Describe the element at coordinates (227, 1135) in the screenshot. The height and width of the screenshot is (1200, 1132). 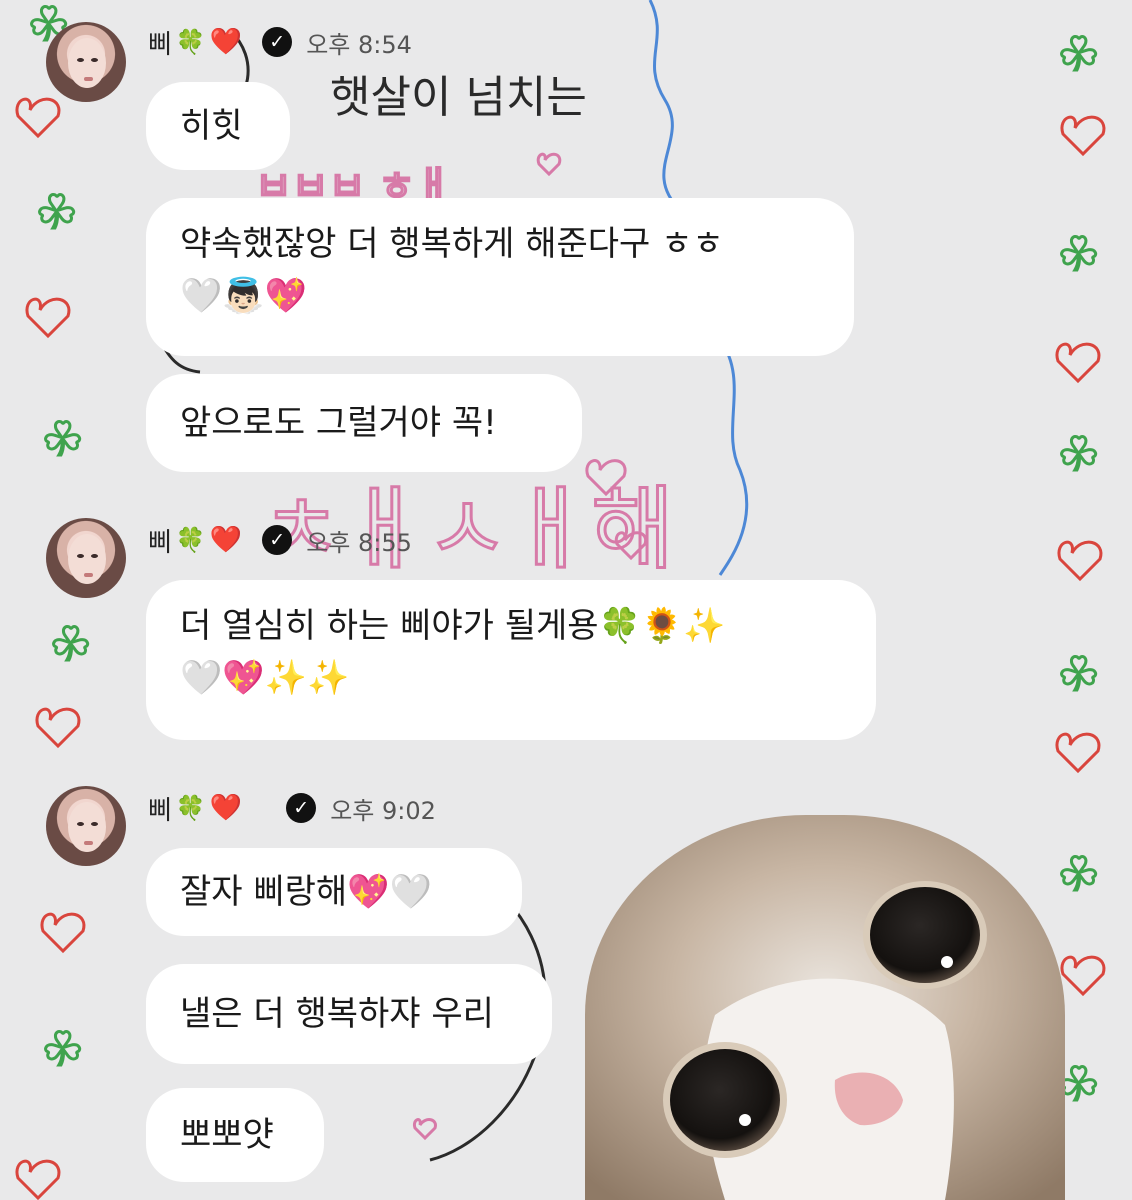
I see `message-text: 뽀뽀얏` at that location.